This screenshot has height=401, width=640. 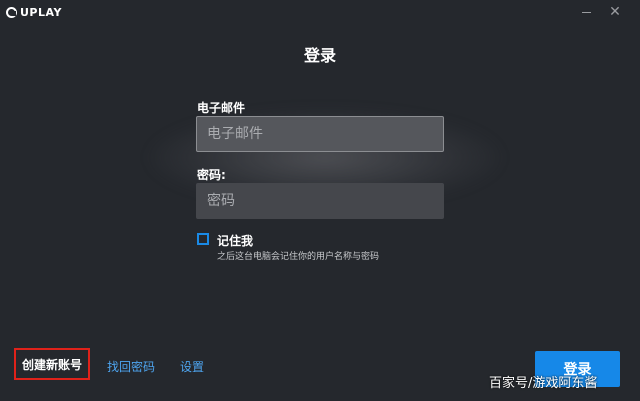 I want to click on minimize-button, so click(x=587, y=12).